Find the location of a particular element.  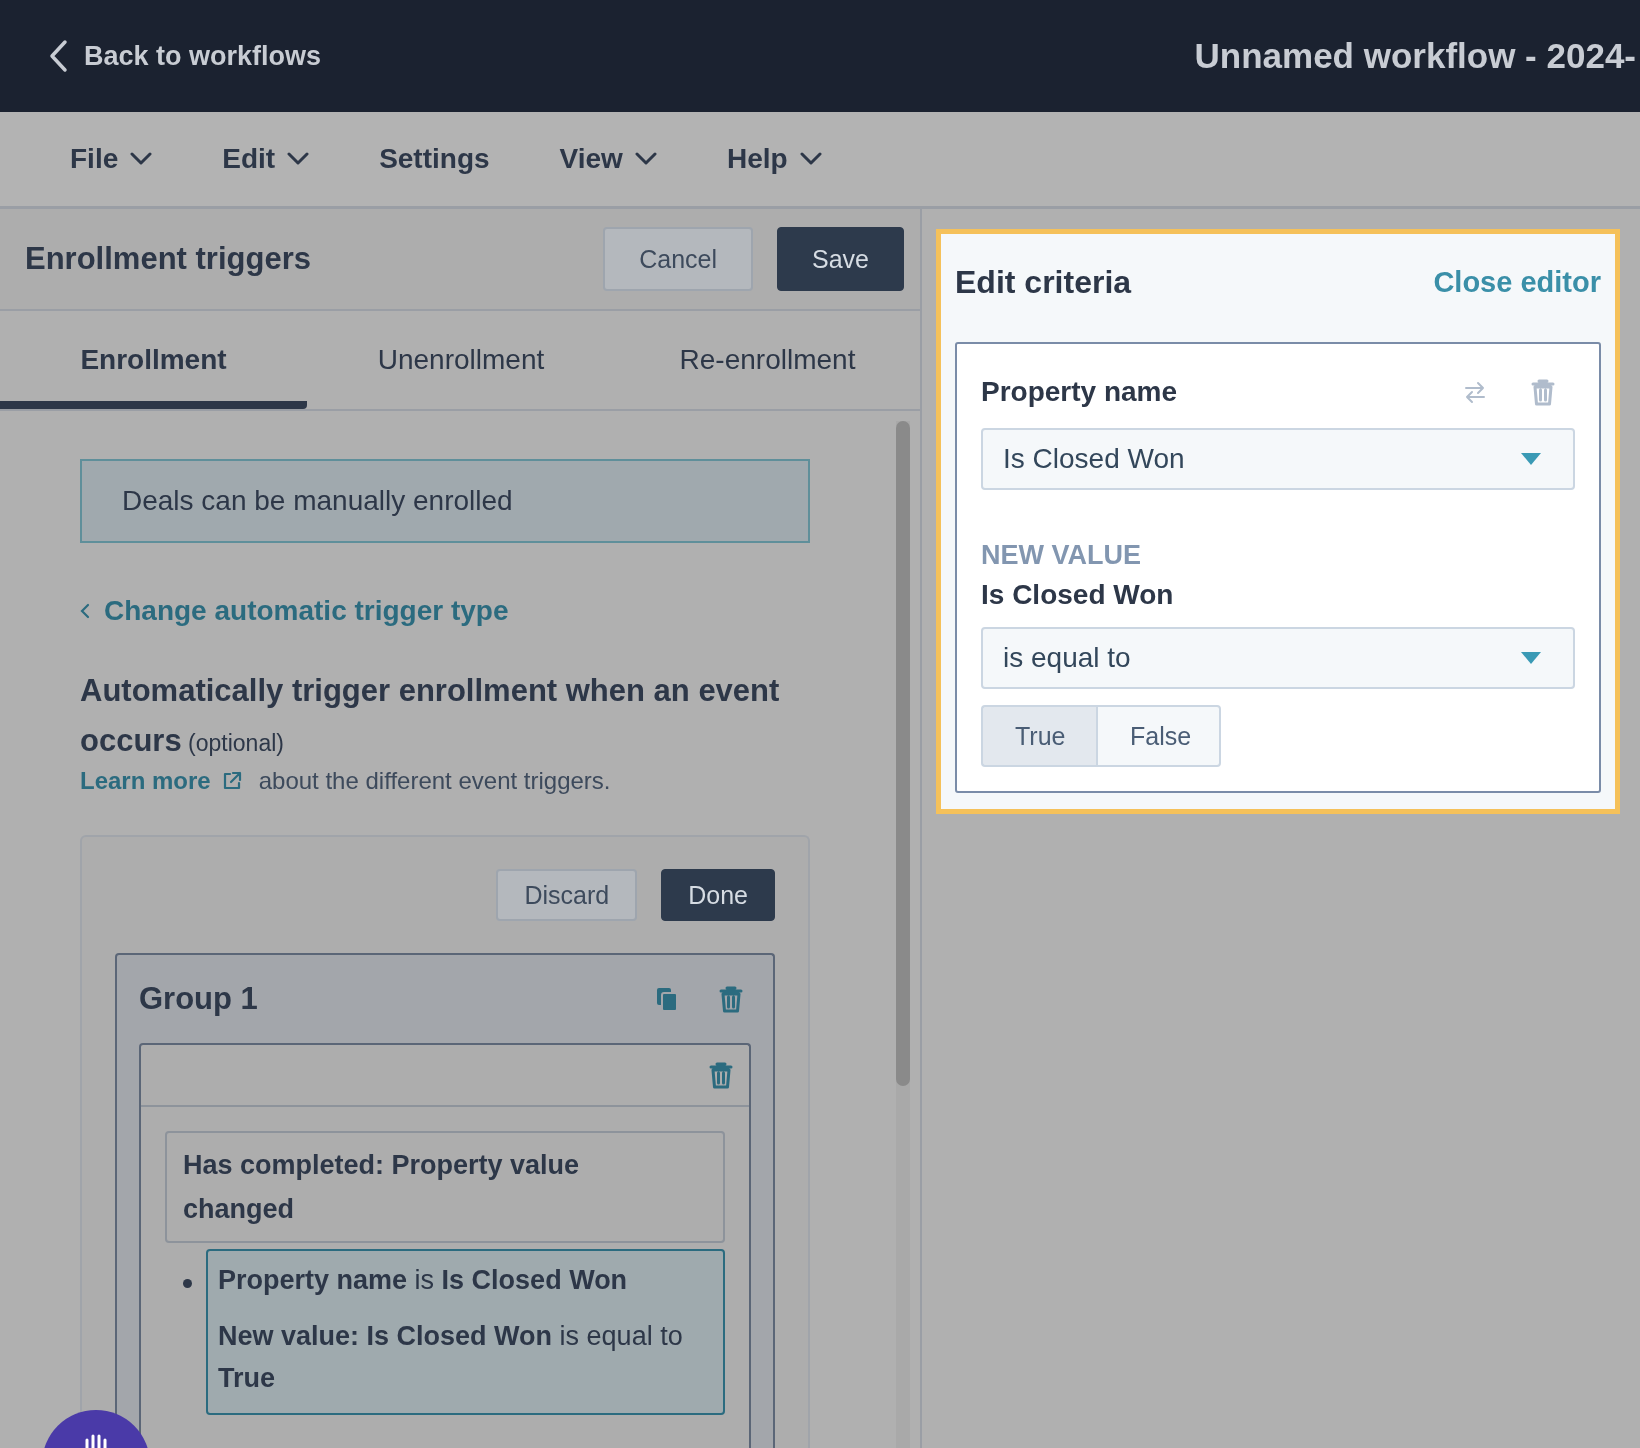

property-dropdown: Is Closed Won is located at coordinates (1278, 459).